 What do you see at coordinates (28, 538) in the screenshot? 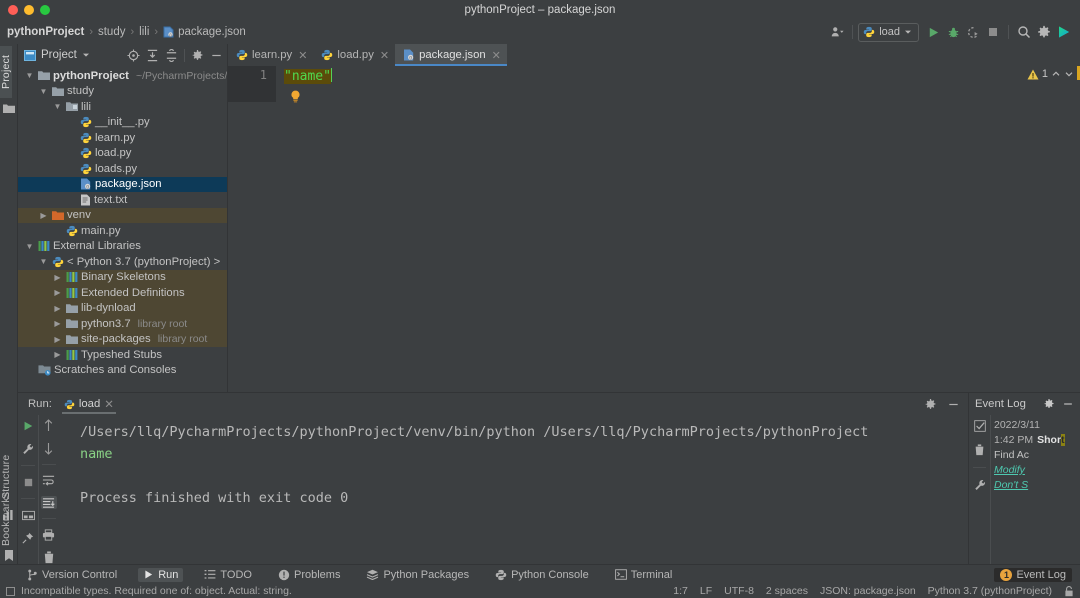
I see `pin-icon` at bounding box center [28, 538].